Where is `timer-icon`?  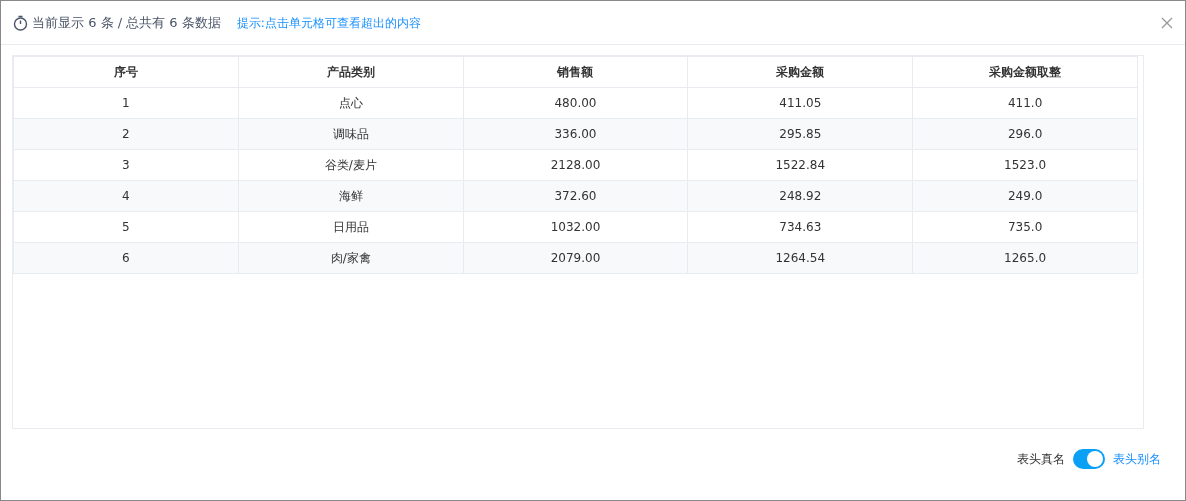
timer-icon is located at coordinates (20, 22).